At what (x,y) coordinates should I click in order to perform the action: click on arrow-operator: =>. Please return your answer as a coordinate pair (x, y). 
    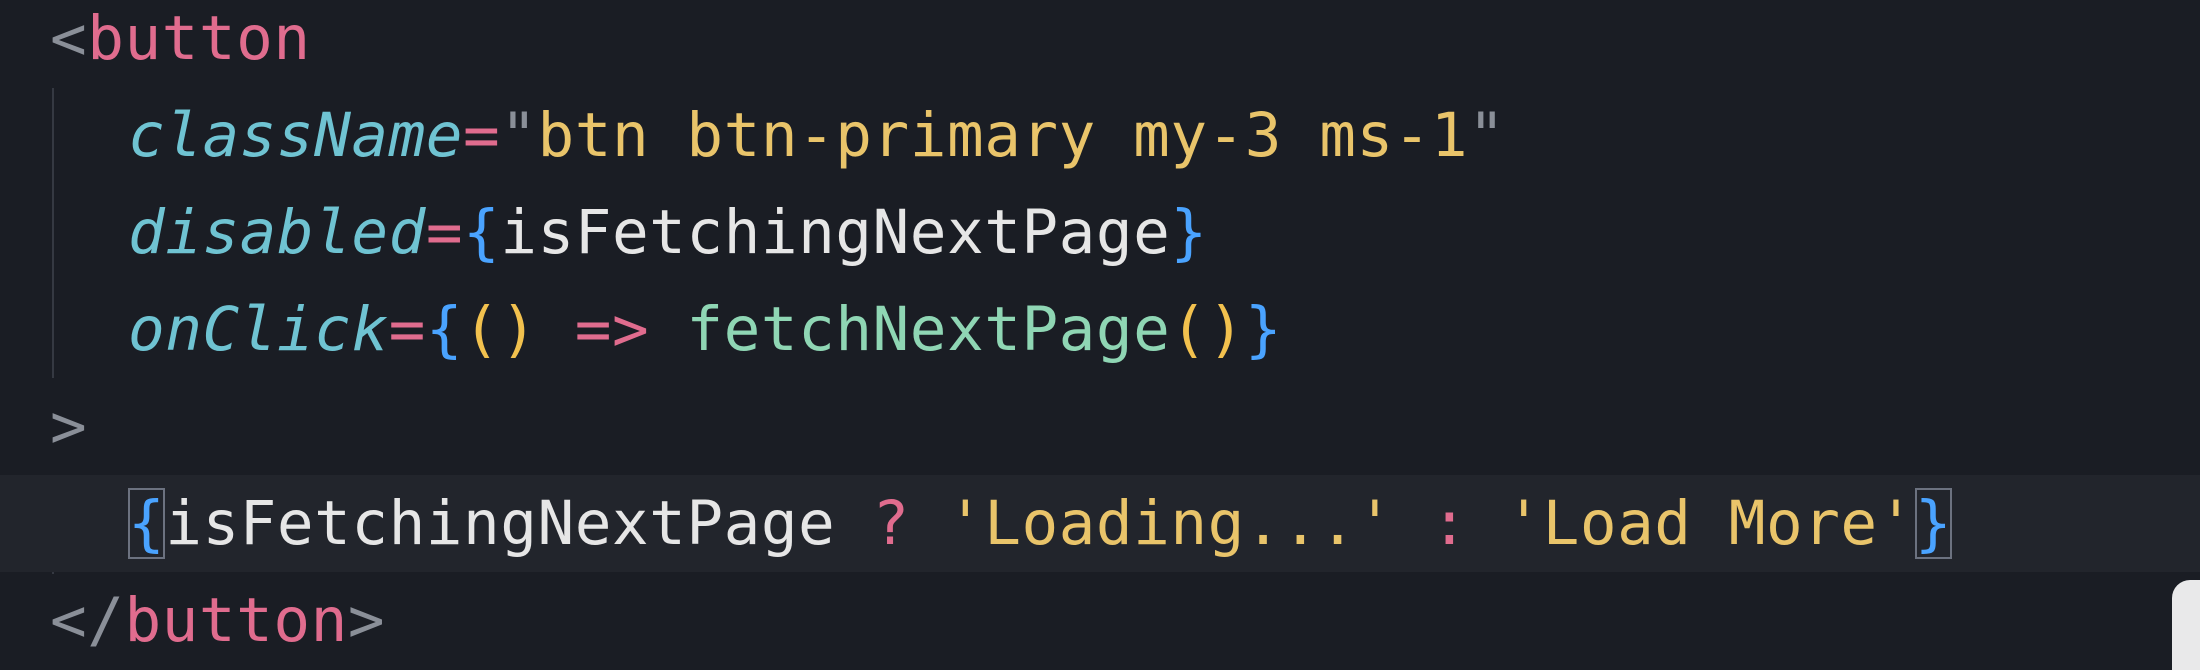
    Looking at the image, I should click on (612, 329).